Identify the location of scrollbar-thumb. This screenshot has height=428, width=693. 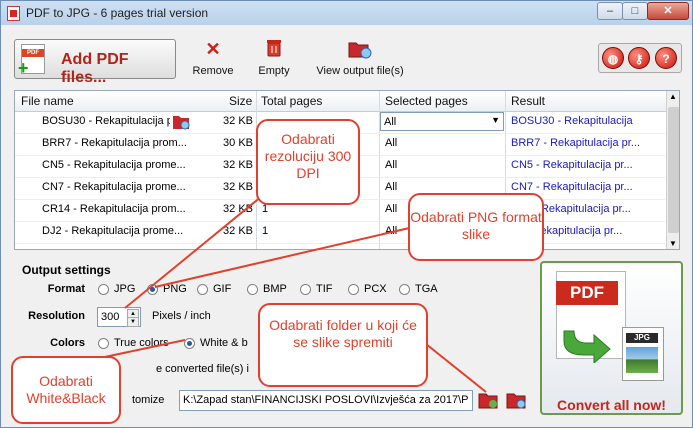
(673, 170).